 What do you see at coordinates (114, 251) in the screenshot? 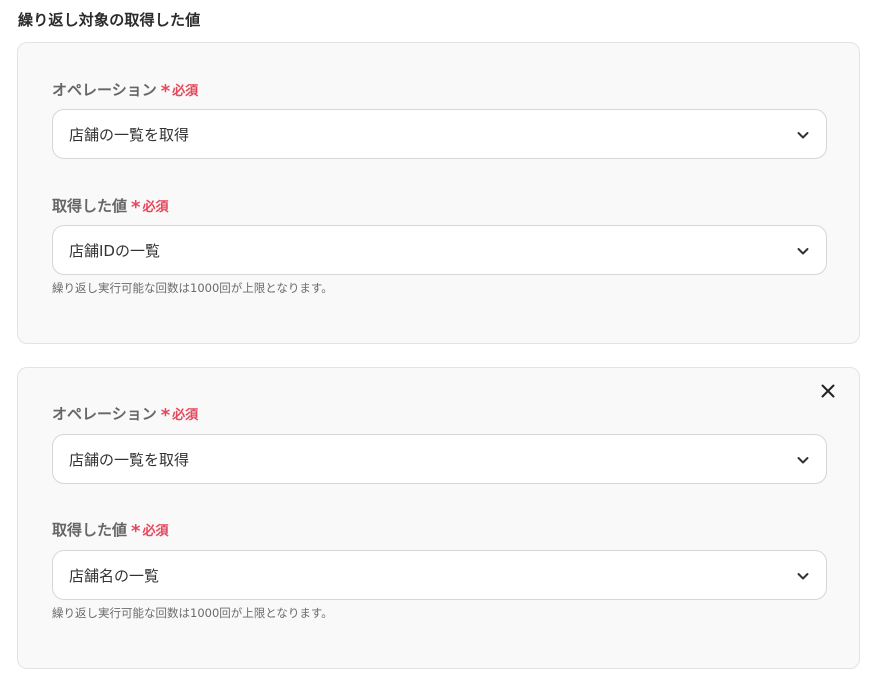
I see `value-select-value: 店舗IDの一覧` at bounding box center [114, 251].